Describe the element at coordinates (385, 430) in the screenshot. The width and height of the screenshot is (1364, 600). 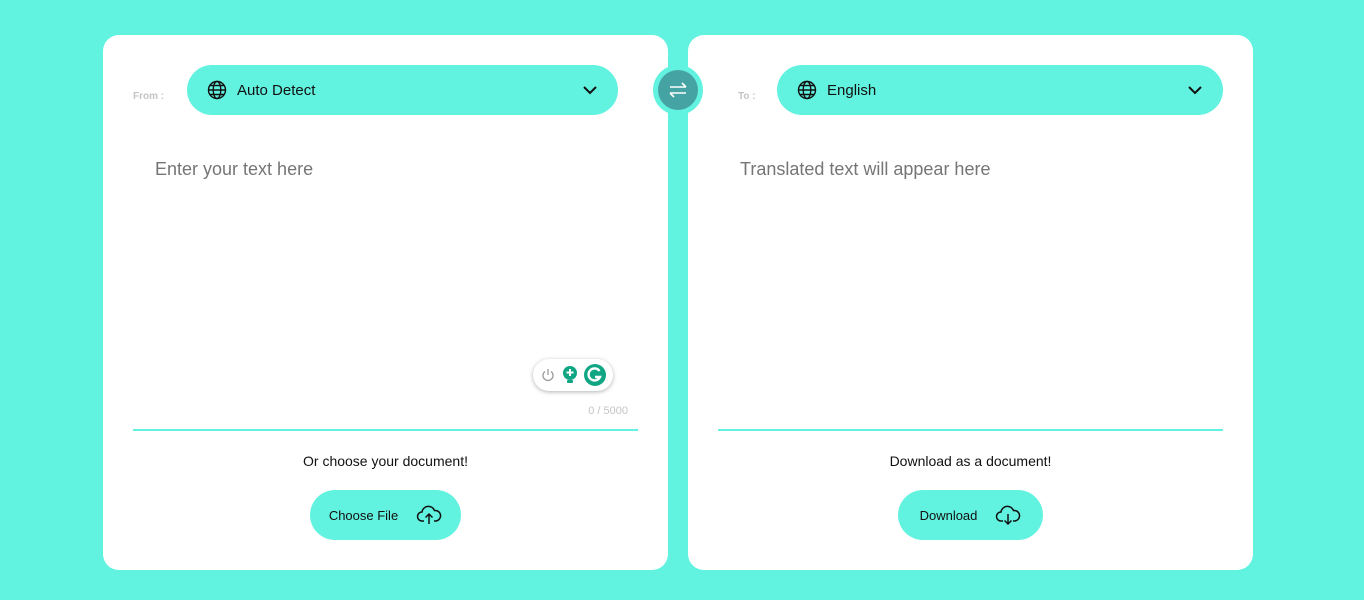
I see `source-divider` at that location.